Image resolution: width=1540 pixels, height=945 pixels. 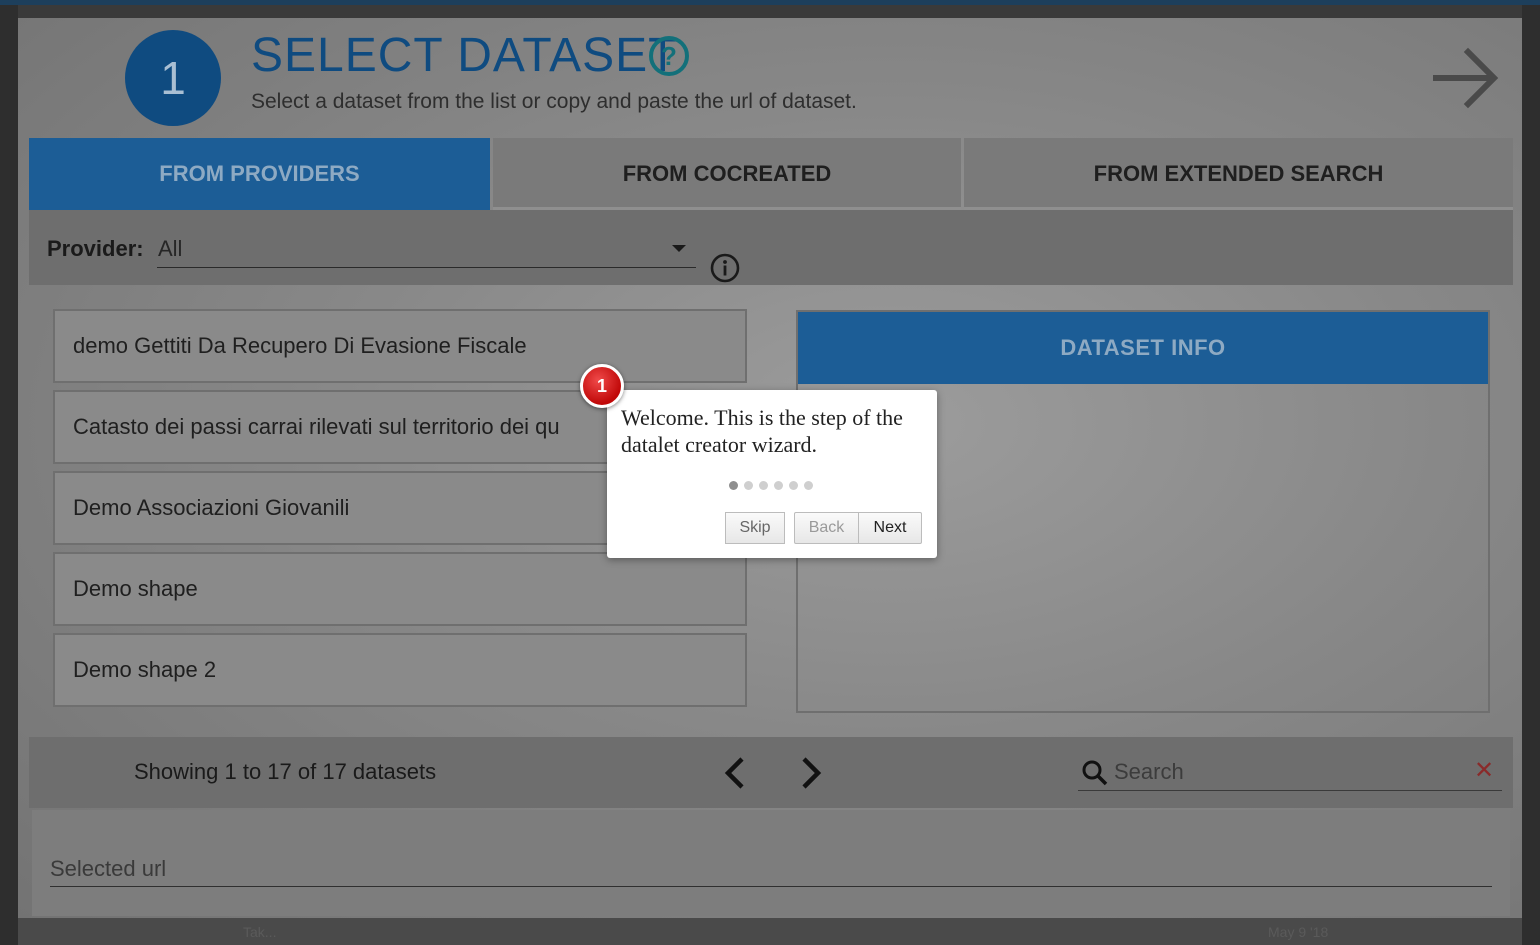 I want to click on provider-label: Provider:, so click(x=95, y=248).